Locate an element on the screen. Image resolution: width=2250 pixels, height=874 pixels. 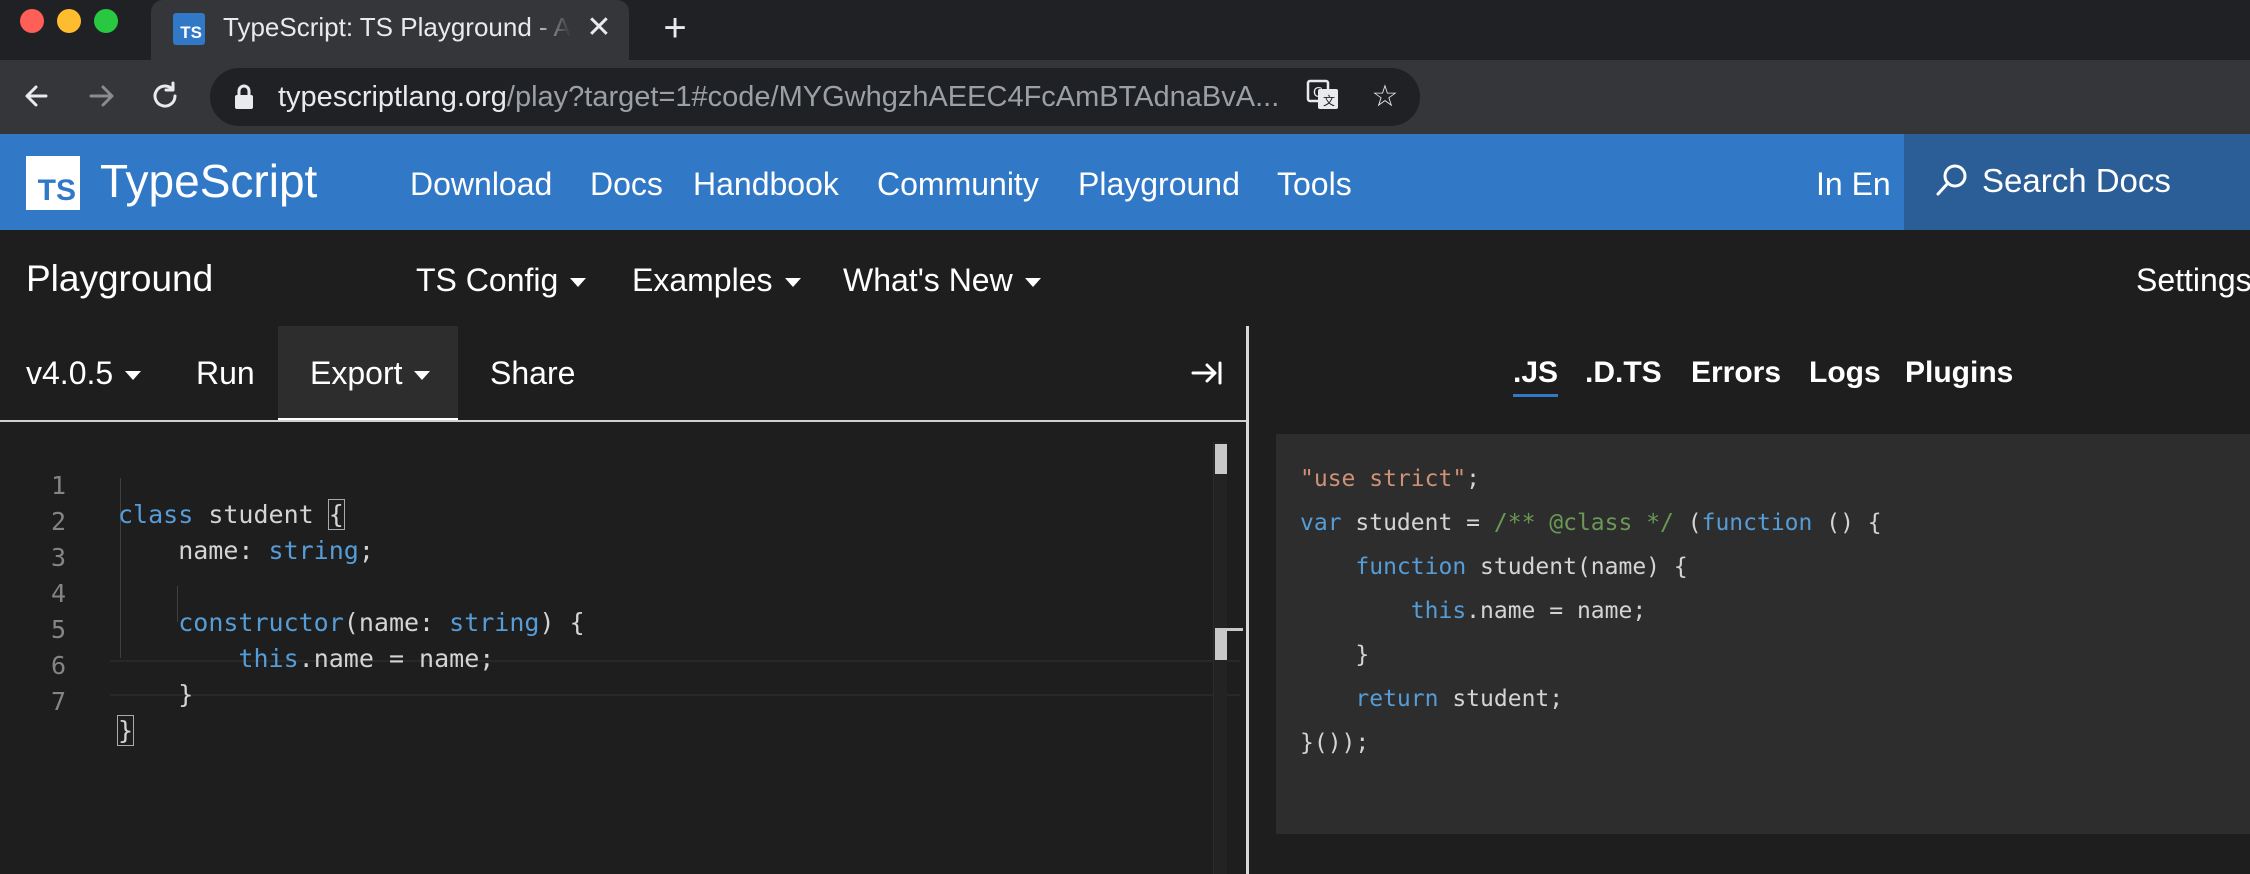
search-docs-label: Search Docs is located at coordinates (2076, 180).